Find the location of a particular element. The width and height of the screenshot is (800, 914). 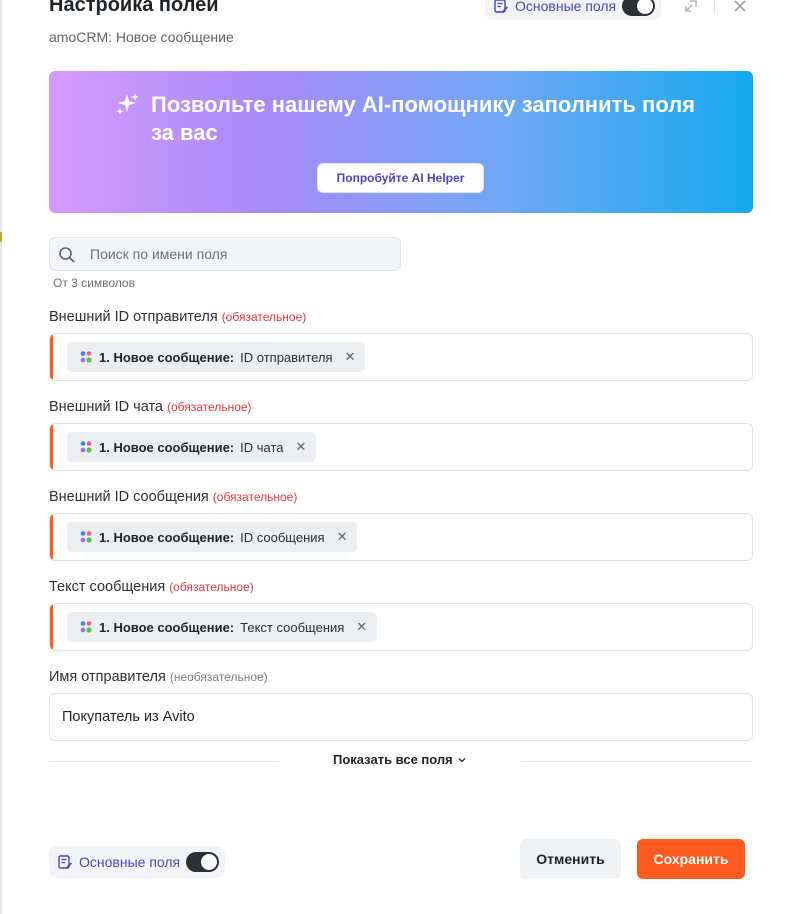

save-button: Сохранить is located at coordinates (691, 859).